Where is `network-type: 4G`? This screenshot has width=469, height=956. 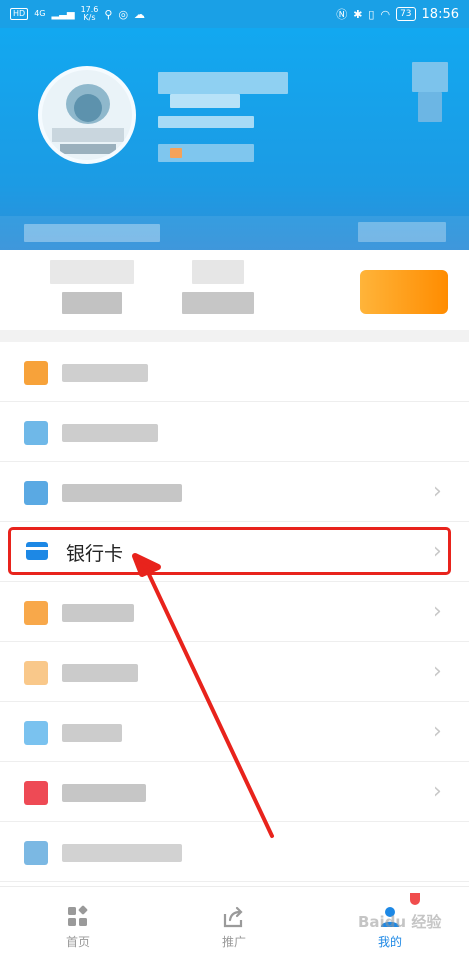
network-type: 4G is located at coordinates (40, 13).